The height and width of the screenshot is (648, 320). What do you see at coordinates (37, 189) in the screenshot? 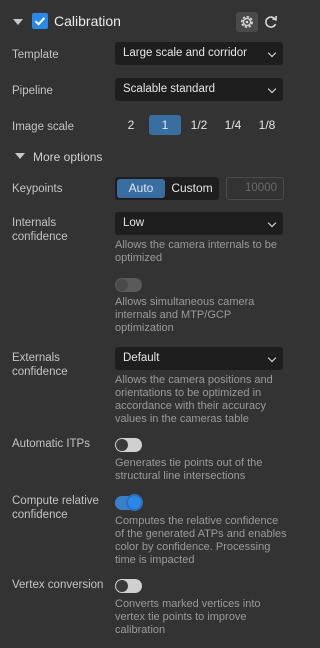
I see `keypoints-label: Keypoints` at bounding box center [37, 189].